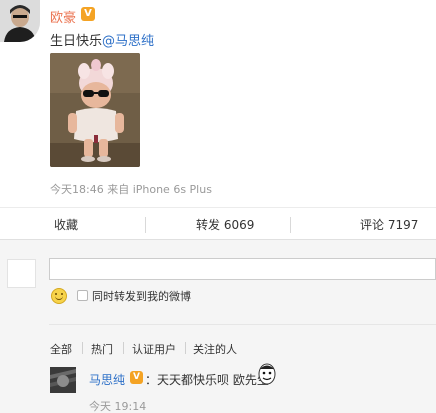  I want to click on post-text: 生日快乐@马思纯, so click(102, 39).